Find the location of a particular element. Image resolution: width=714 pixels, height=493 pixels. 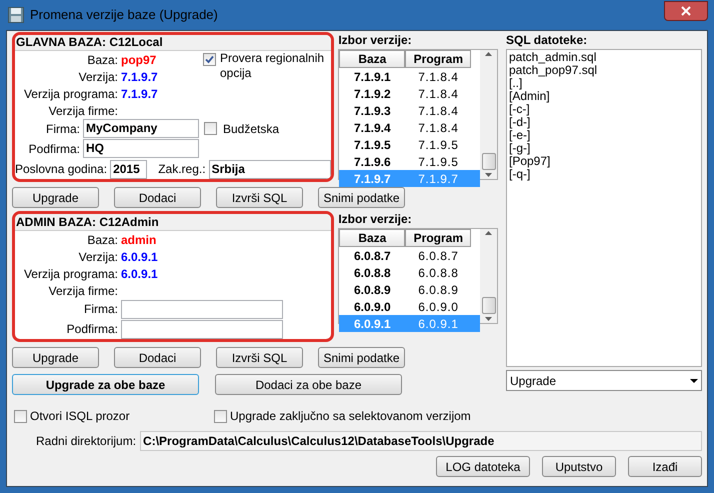

close-button is located at coordinates (686, 11).